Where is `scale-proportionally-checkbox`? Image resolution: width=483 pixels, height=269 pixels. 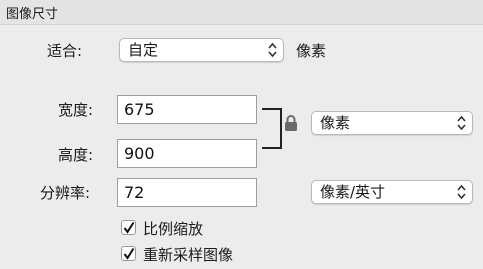 scale-proportionally-checkbox is located at coordinates (128, 227).